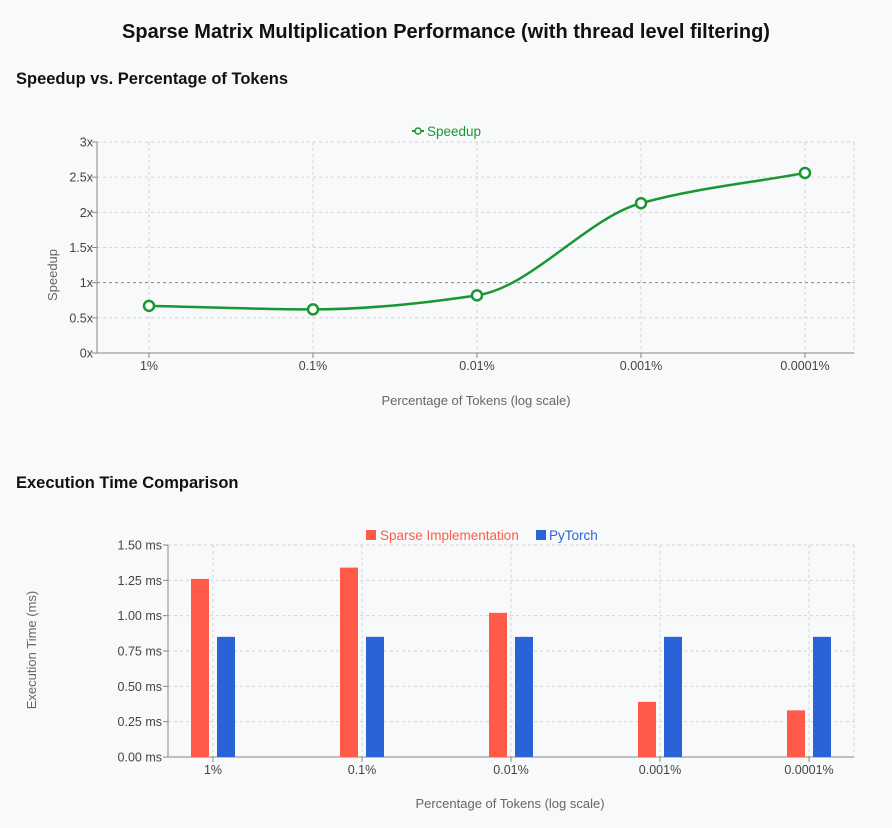 The height and width of the screenshot is (828, 892). What do you see at coordinates (371, 535) in the screenshot?
I see `sparse-legend-swatch` at bounding box center [371, 535].